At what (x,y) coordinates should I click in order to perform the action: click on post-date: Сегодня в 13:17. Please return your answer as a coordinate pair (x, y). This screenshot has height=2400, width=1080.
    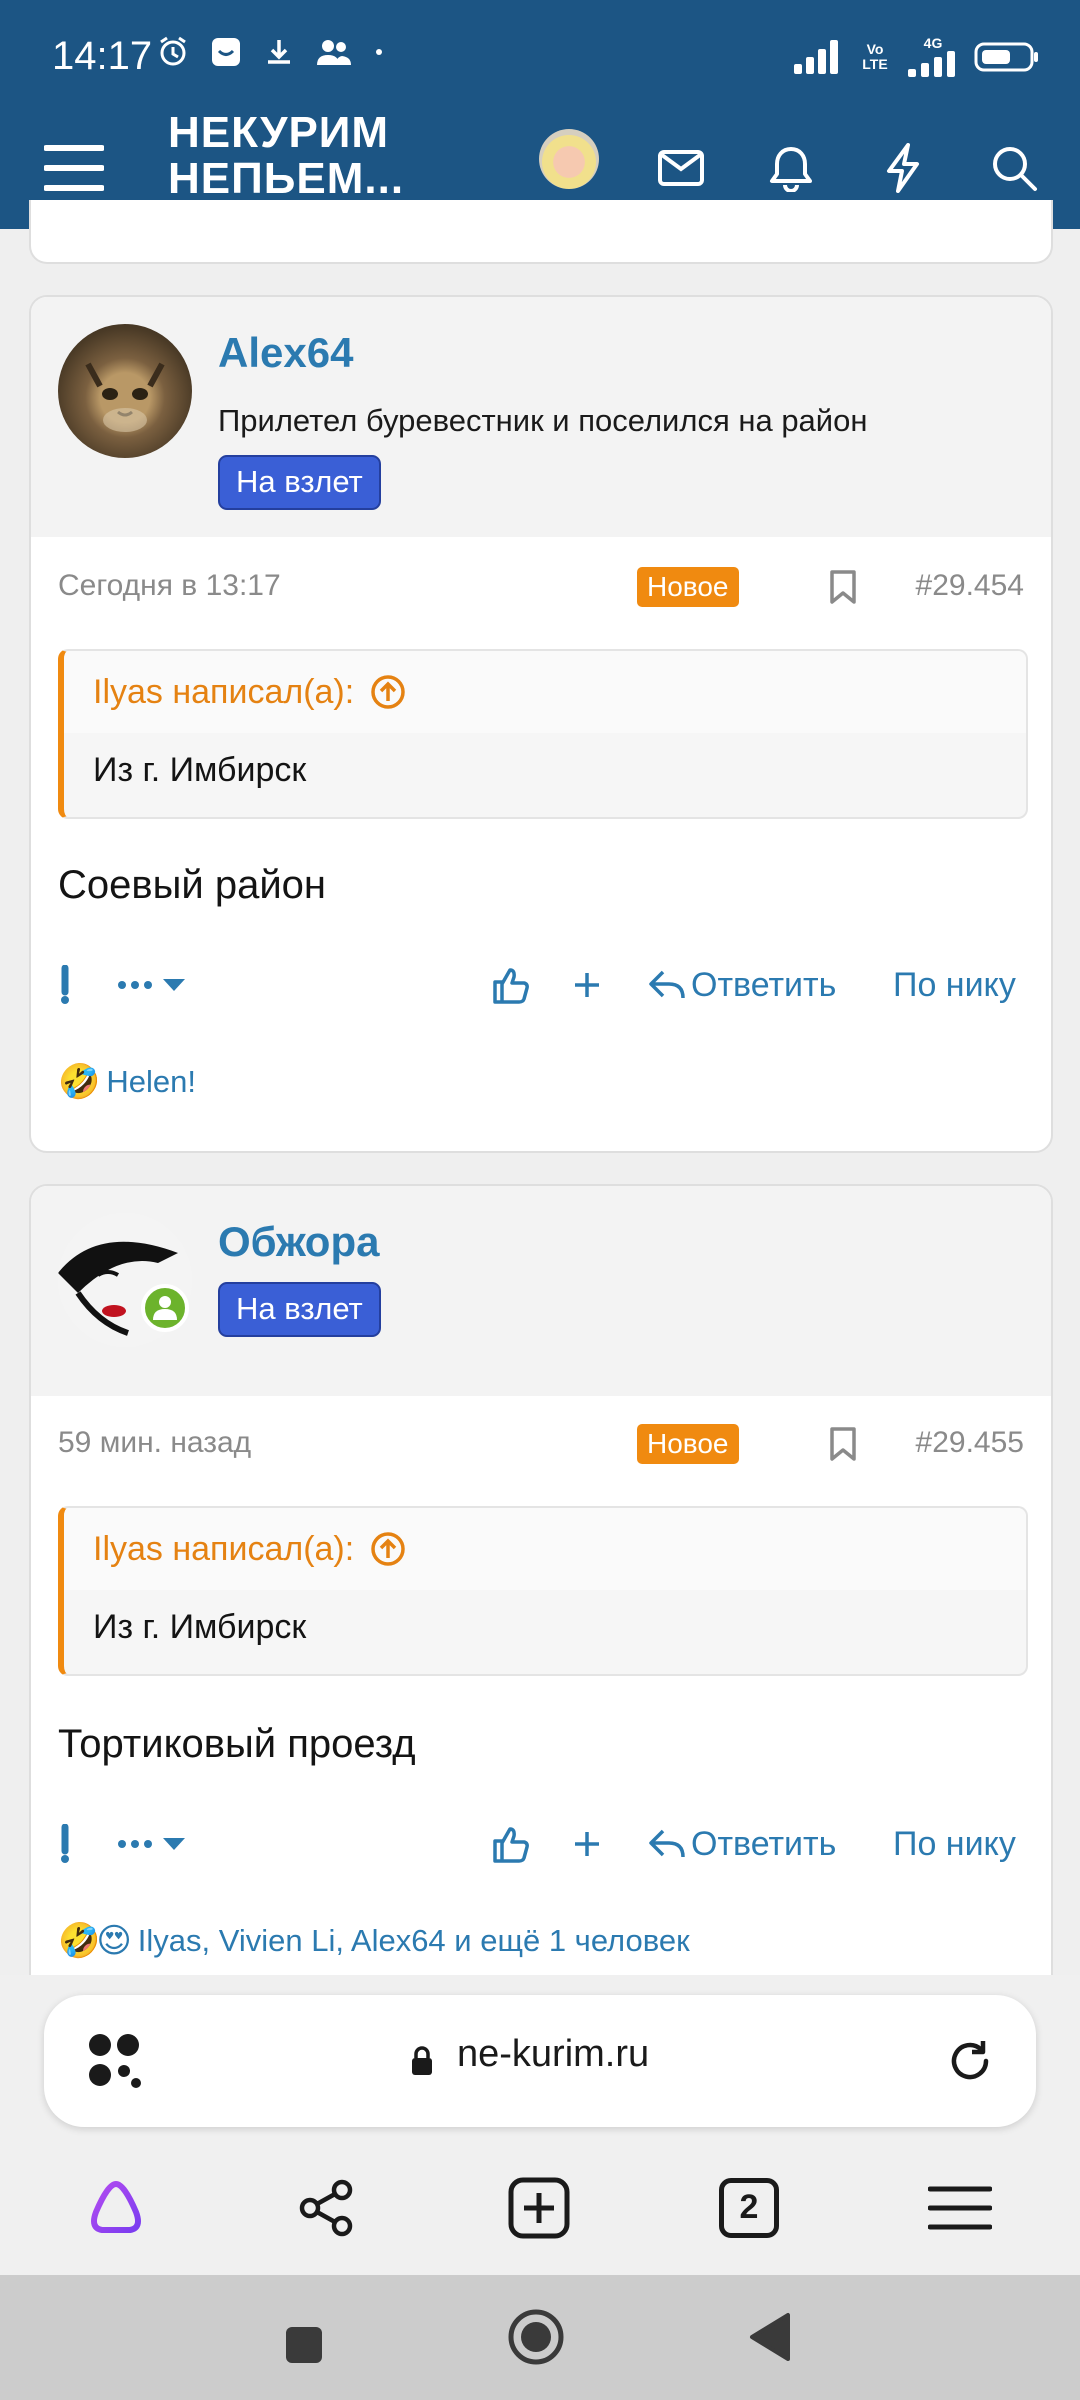
    Looking at the image, I should click on (169, 586).